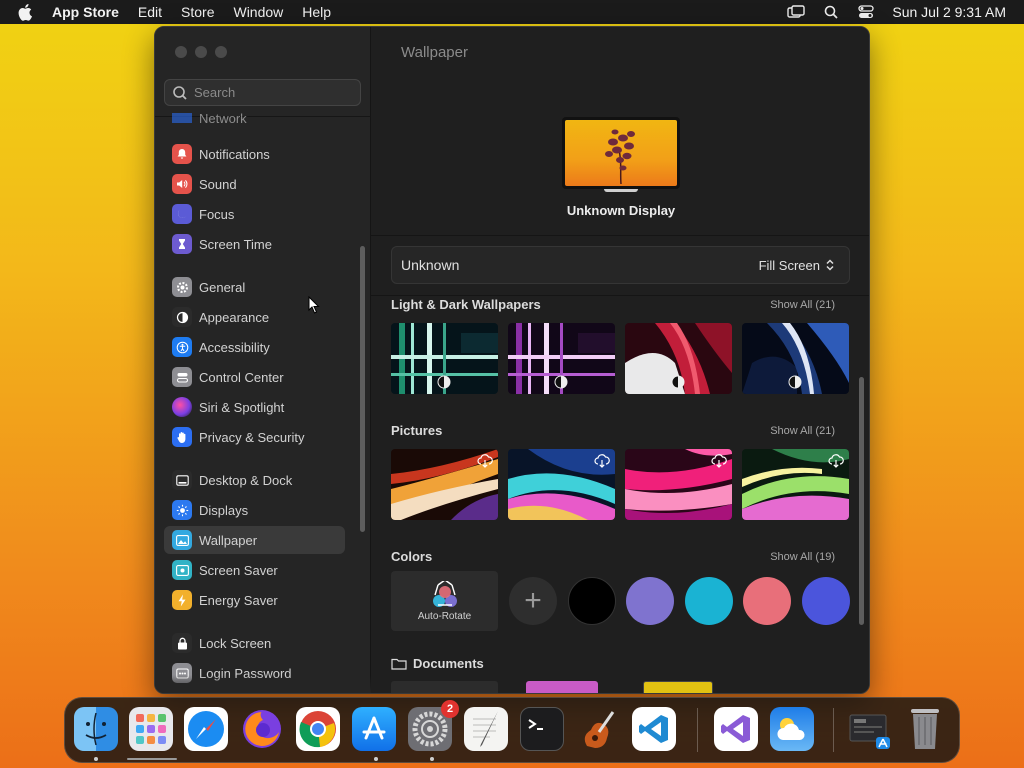 Image resolution: width=1024 pixels, height=768 pixels. I want to click on menu-clock: Sun Jul 2 9:31 AM, so click(949, 12).